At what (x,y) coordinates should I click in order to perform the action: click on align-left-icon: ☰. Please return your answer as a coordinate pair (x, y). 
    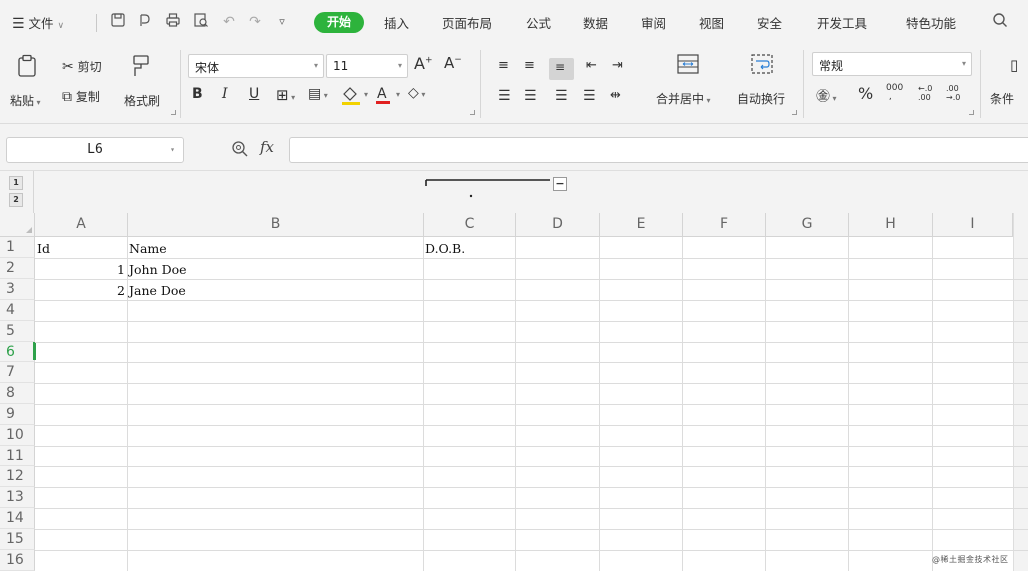
    Looking at the image, I should click on (504, 96).